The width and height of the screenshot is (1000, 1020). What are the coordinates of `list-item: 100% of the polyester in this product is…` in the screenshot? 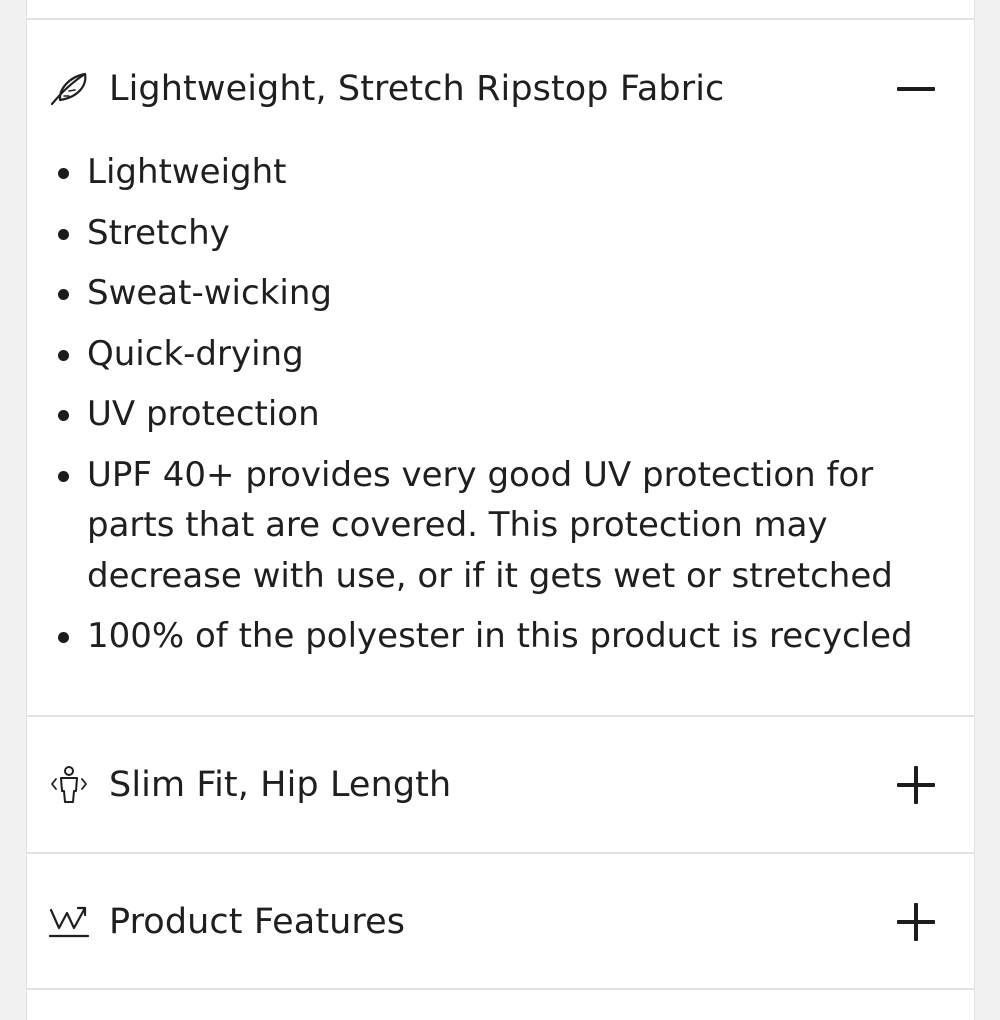 It's located at (497, 636).